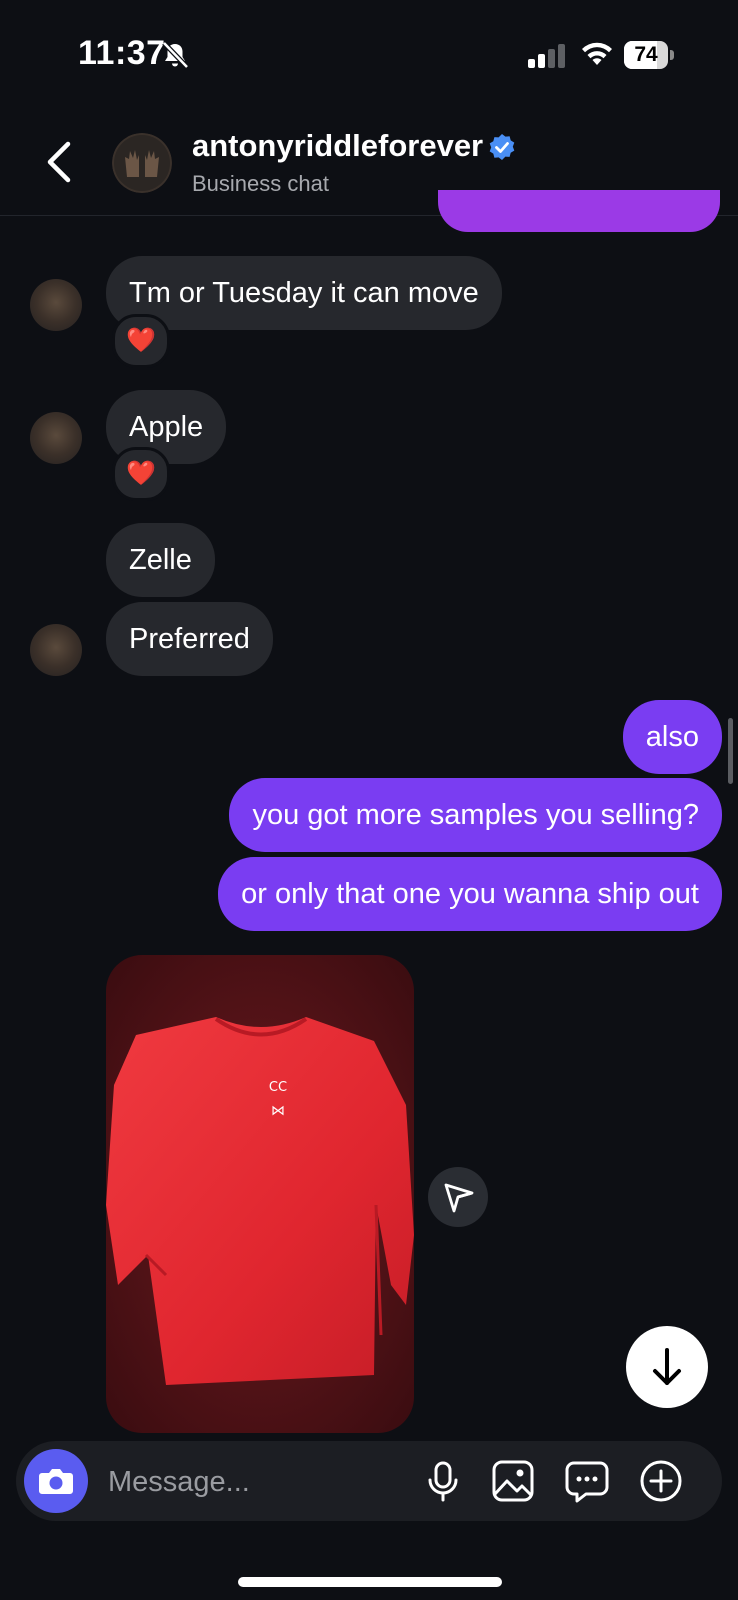 The image size is (738, 1600). I want to click on avatar-hands-image, so click(142, 163).